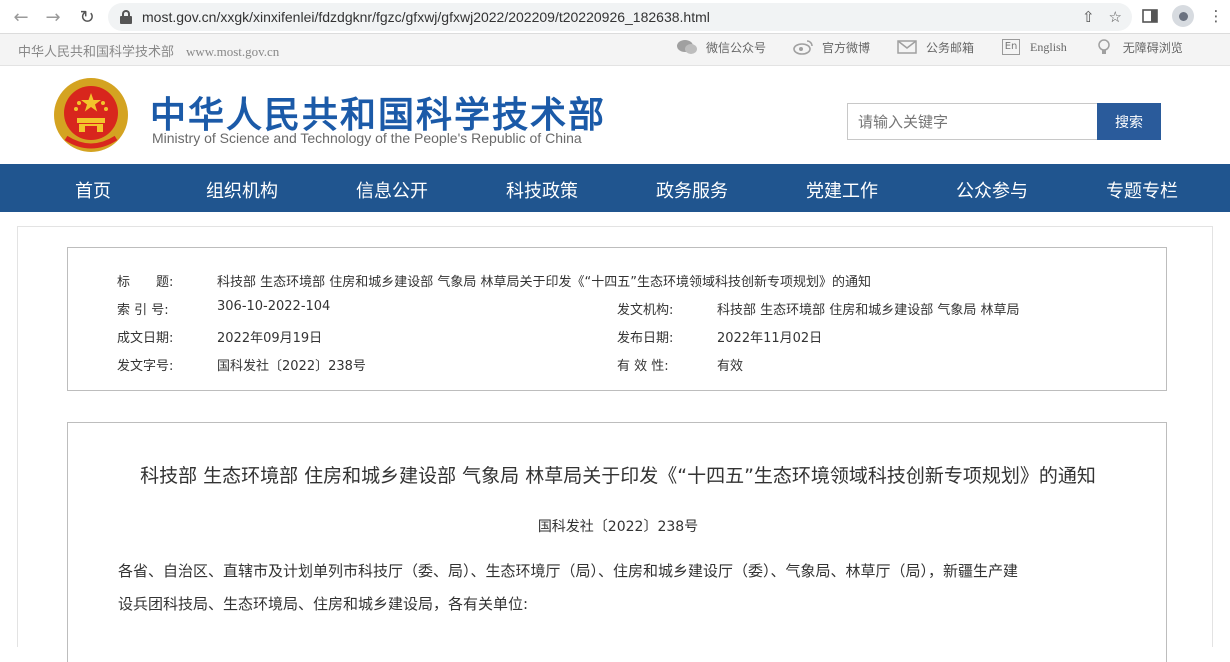  What do you see at coordinates (730, 366) in the screenshot?
I see `meta-validity-value: 有效` at bounding box center [730, 366].